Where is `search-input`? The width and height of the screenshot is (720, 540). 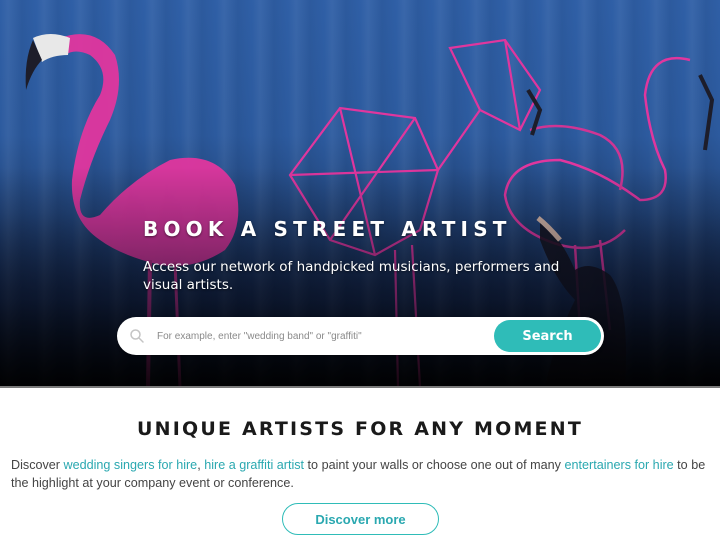
search-input is located at coordinates (318, 336).